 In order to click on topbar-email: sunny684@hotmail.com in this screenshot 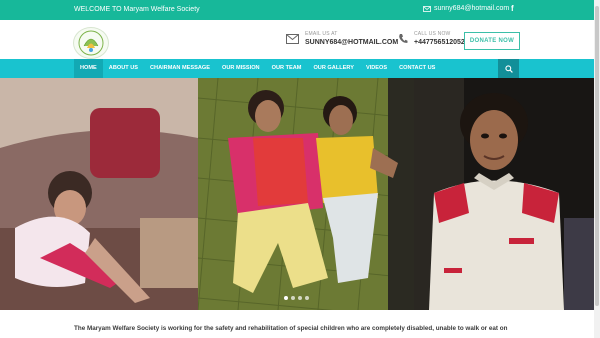, I will do `click(466, 8)`.